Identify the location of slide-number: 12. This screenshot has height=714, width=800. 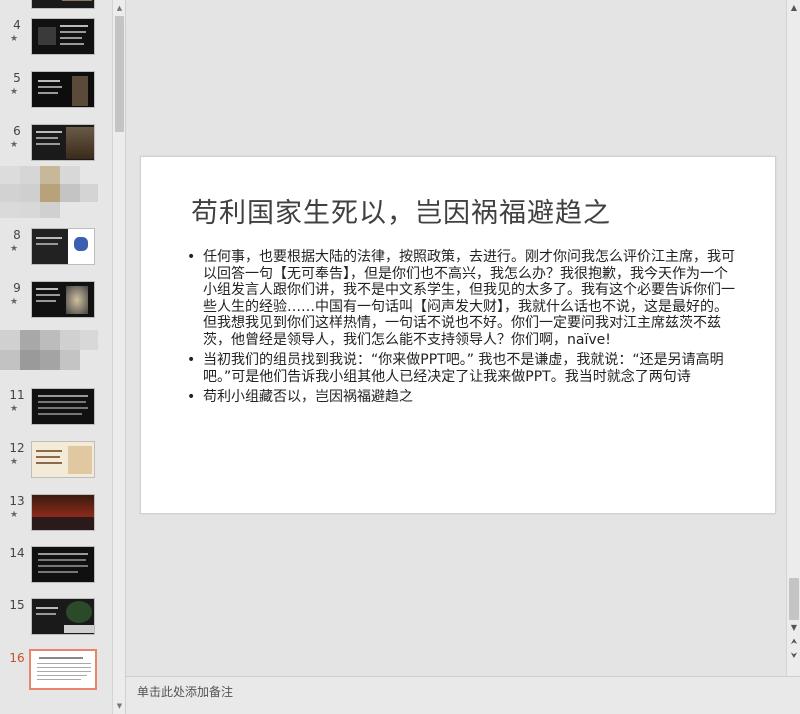
(17, 448).